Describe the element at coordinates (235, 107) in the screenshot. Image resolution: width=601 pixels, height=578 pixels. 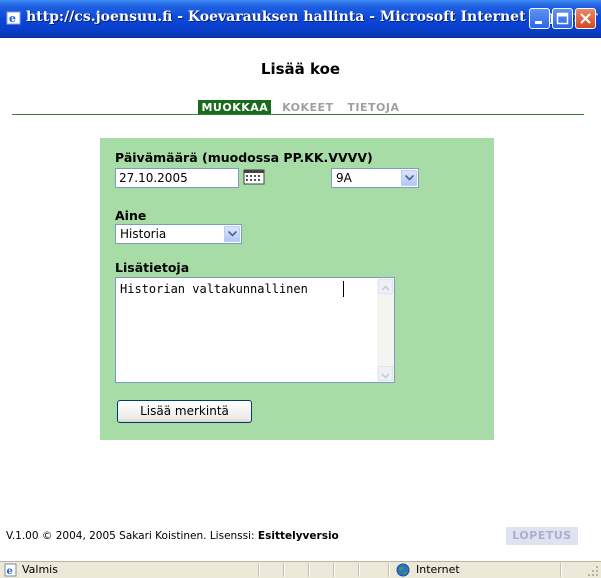
I see `tab-muokkaa: MUOKKAA` at that location.